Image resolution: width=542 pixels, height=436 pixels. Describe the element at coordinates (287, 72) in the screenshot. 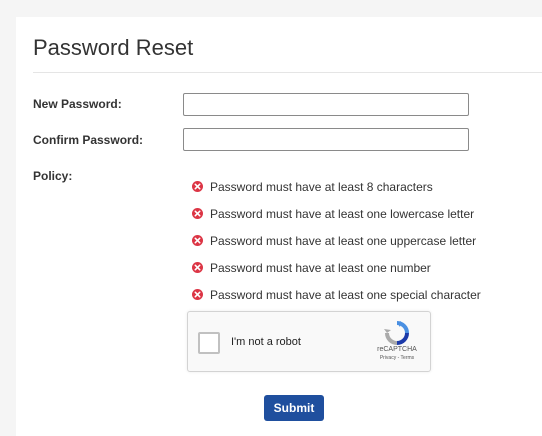

I see `title-divider` at that location.